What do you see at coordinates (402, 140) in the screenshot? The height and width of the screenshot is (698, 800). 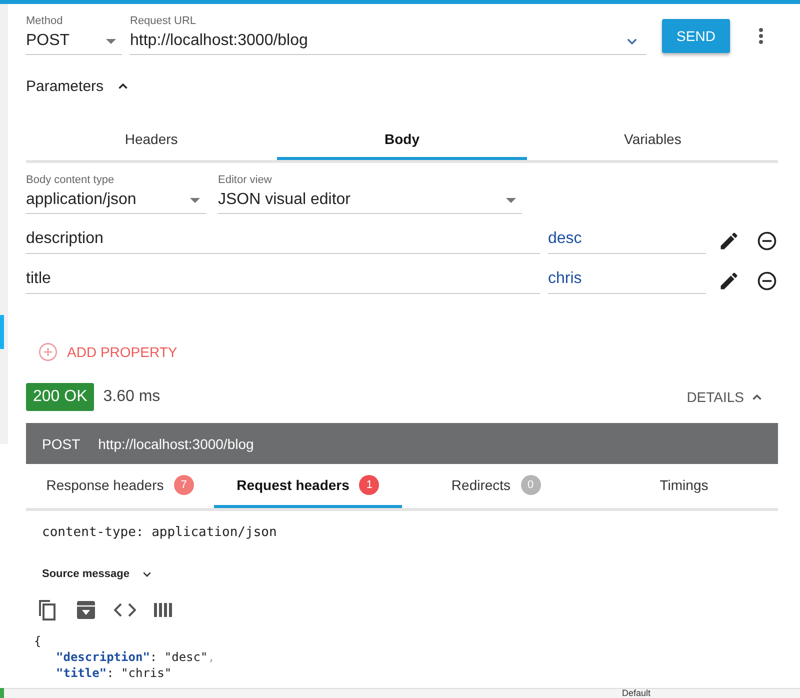 I see `tab: Body` at bounding box center [402, 140].